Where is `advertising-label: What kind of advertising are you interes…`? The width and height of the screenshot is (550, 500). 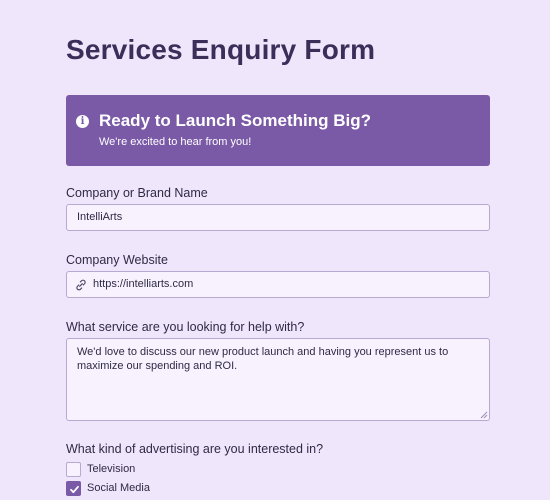 advertising-label: What kind of advertising are you interes… is located at coordinates (195, 449).